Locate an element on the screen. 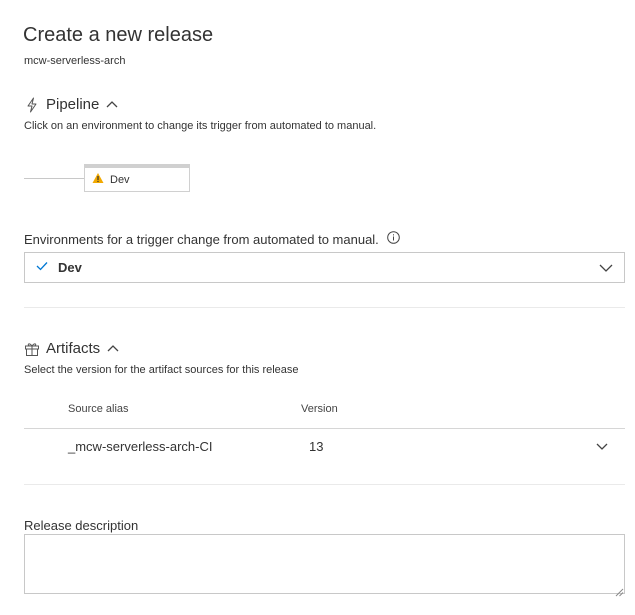  selected-environment: Dev is located at coordinates (70, 267).